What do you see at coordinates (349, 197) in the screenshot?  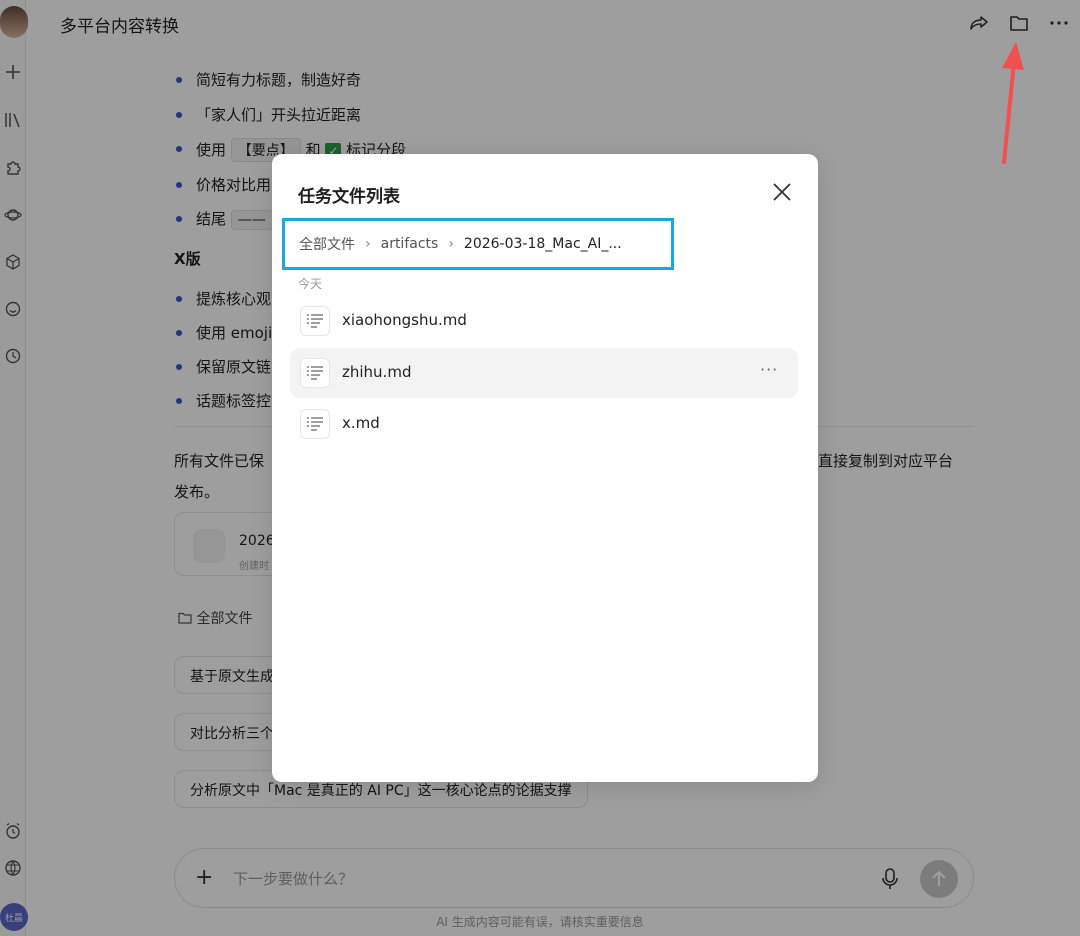 I see `dialog-title: 任务文件列表` at bounding box center [349, 197].